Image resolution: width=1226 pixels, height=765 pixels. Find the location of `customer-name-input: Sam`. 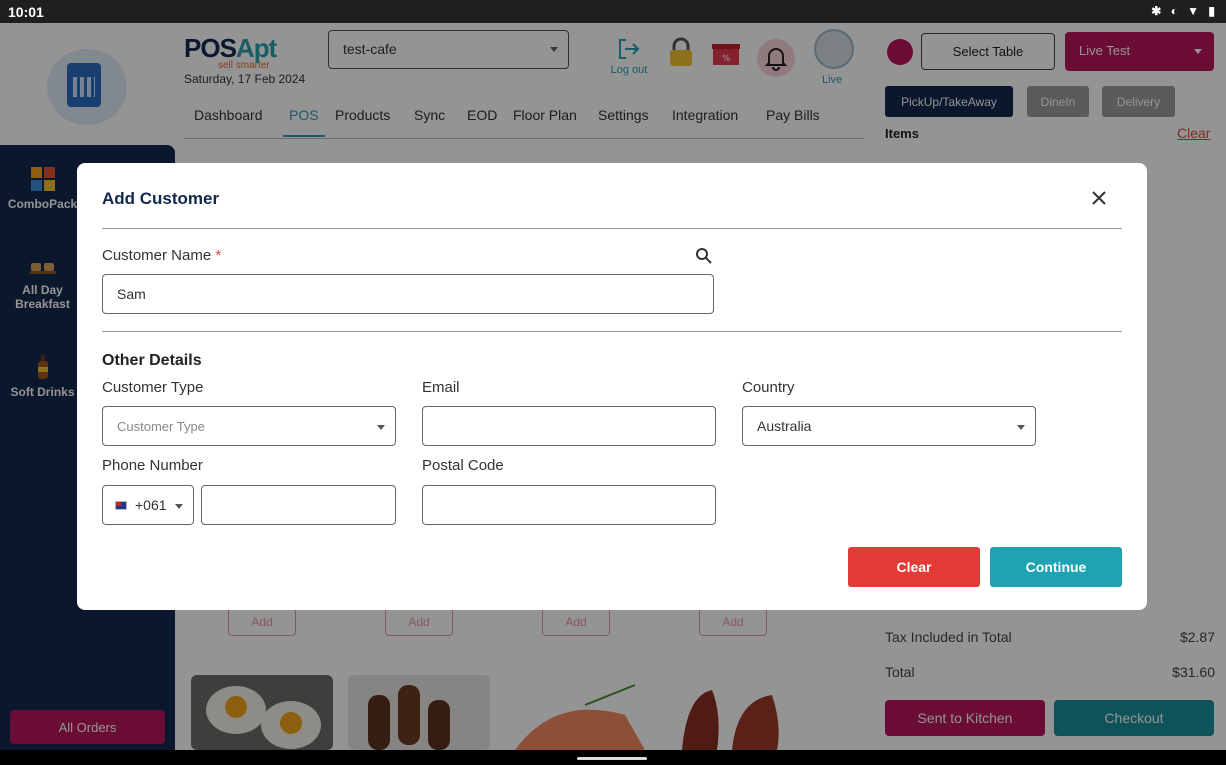

customer-name-input: Sam is located at coordinates (408, 294).